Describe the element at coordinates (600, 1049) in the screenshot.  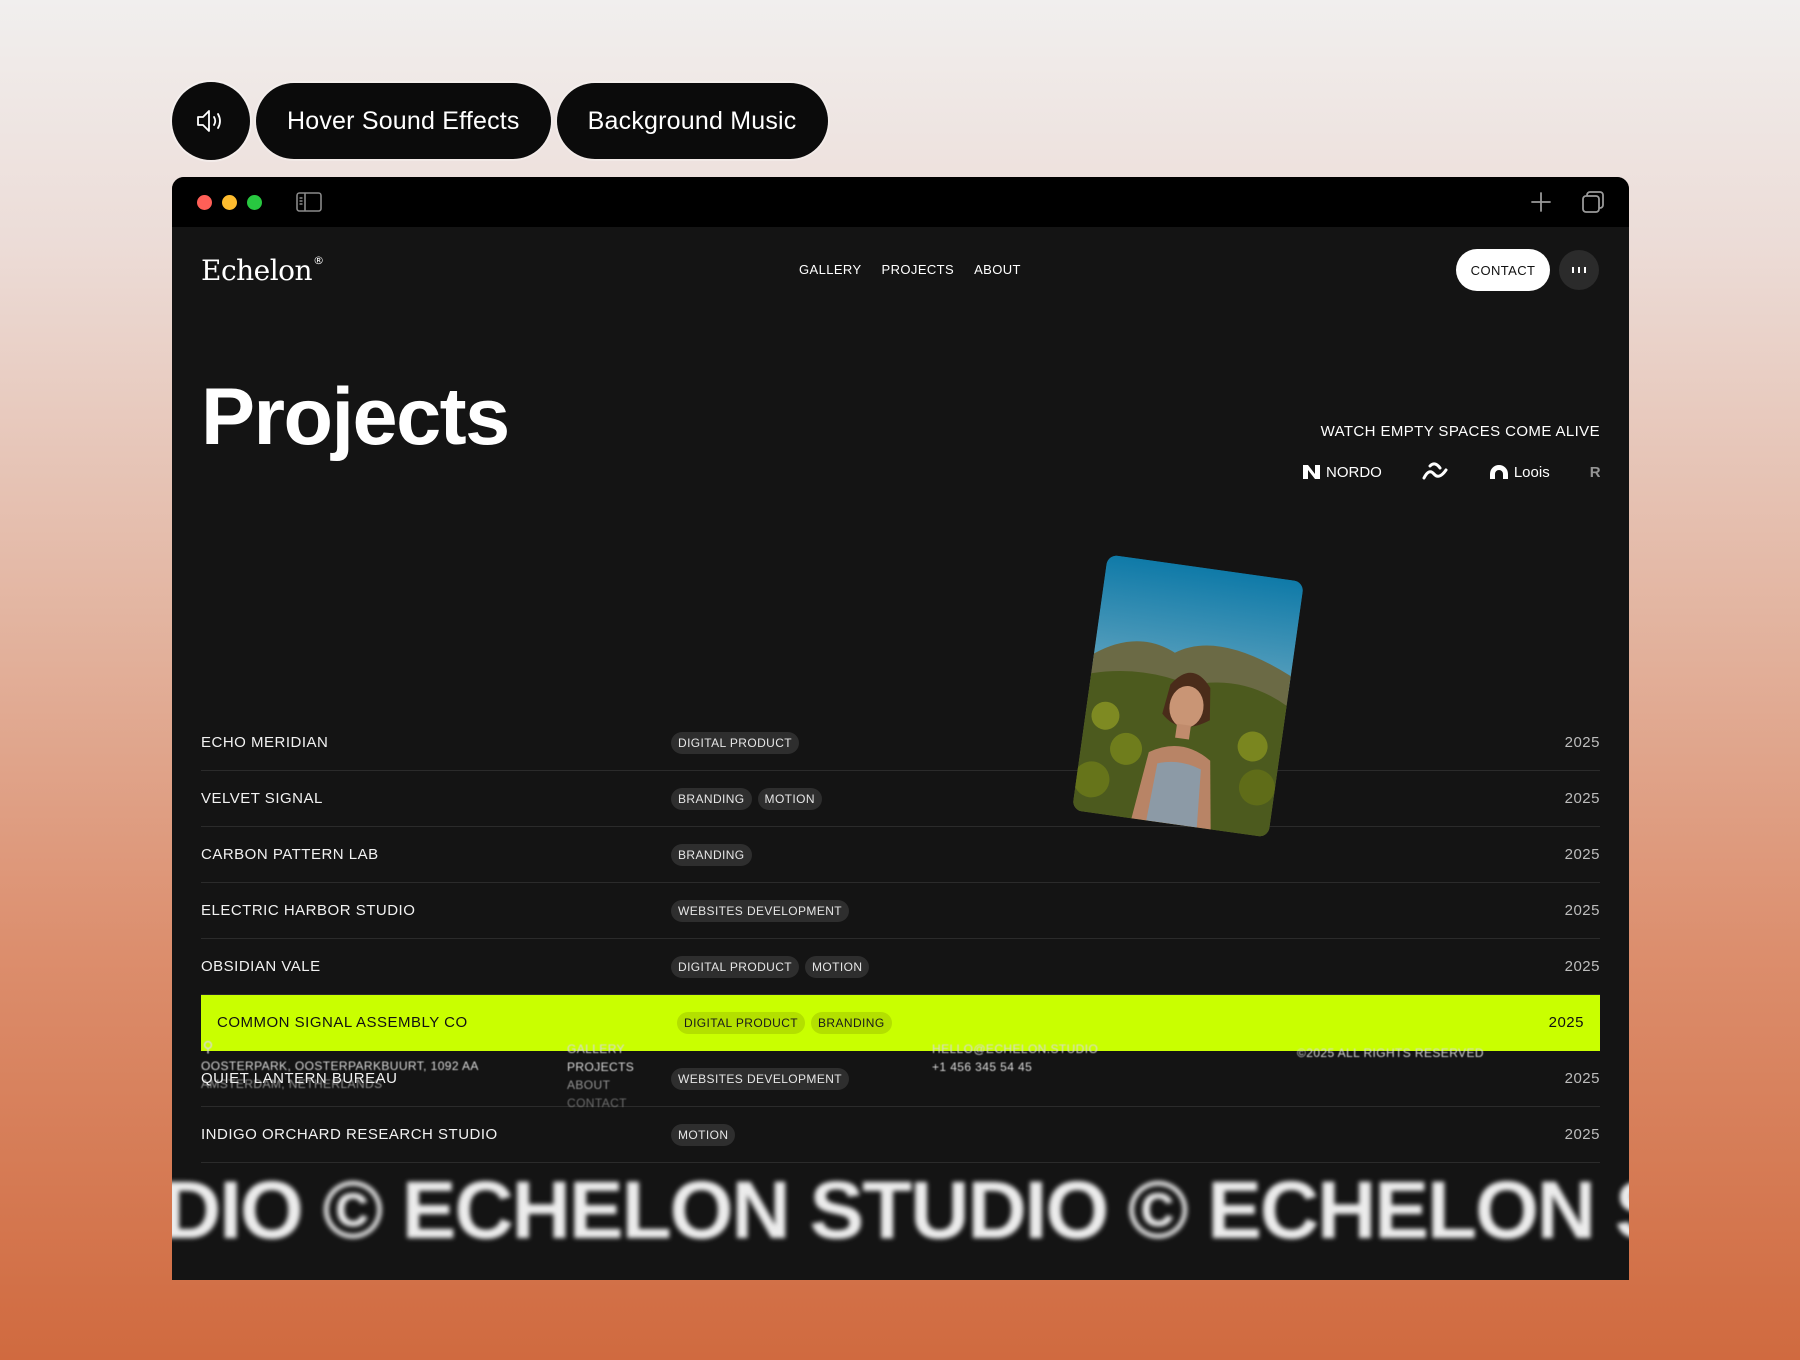
I see `footer-link-gallery: GALLERY` at that location.